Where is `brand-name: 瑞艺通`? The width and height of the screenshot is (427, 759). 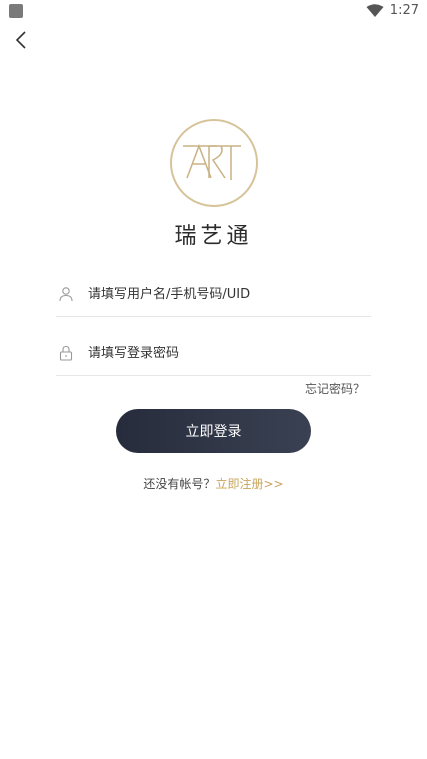
brand-name: 瑞艺通 is located at coordinates (213, 236).